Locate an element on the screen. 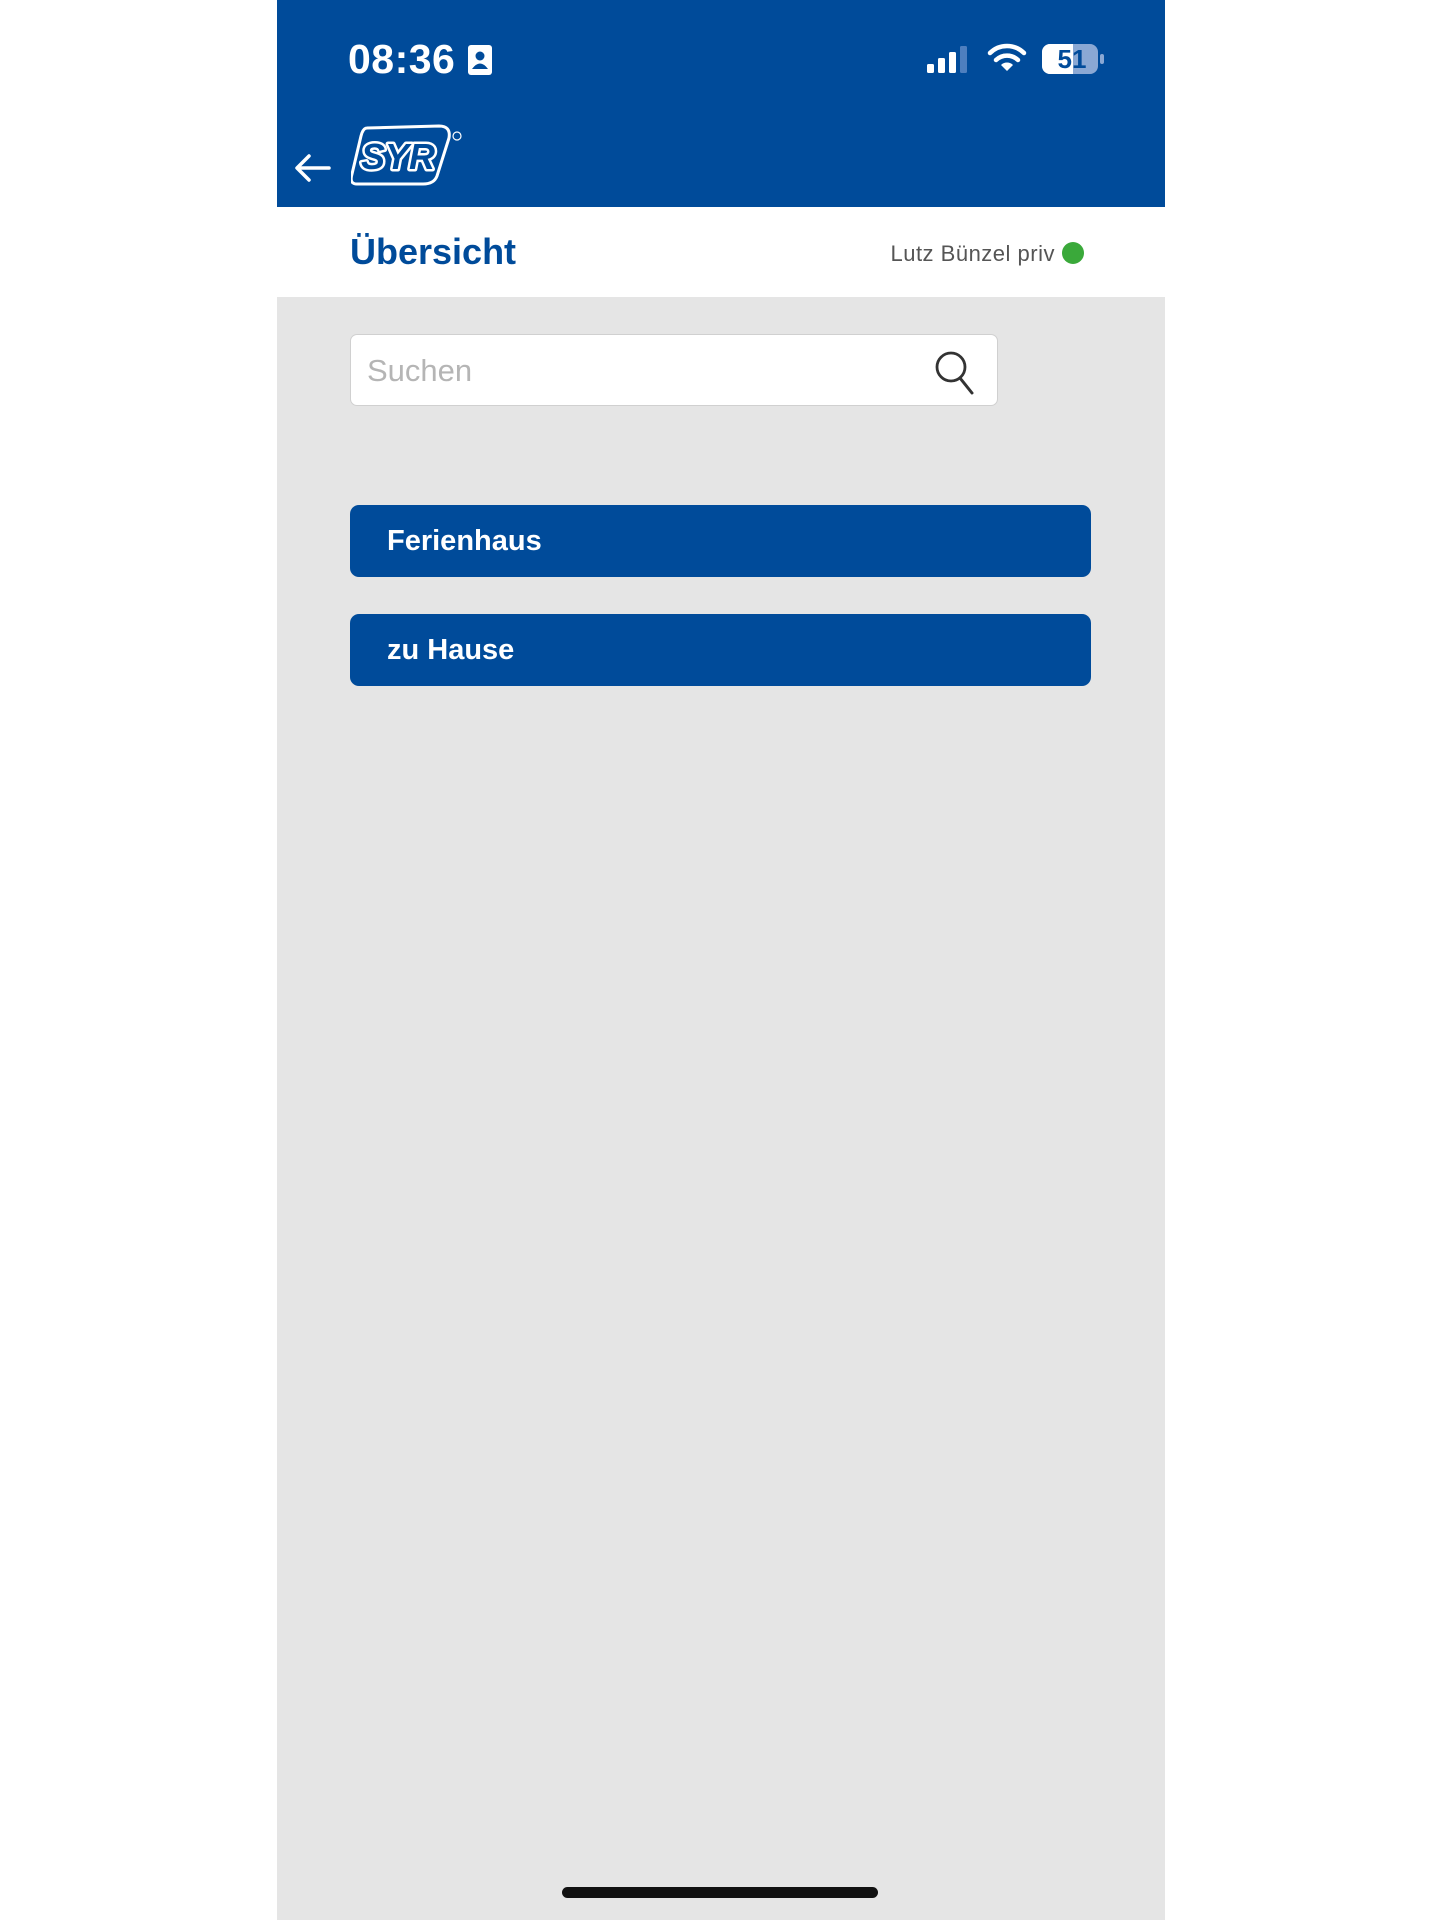 This screenshot has height=1920, width=1440. contact-card-icon is located at coordinates (480, 60).